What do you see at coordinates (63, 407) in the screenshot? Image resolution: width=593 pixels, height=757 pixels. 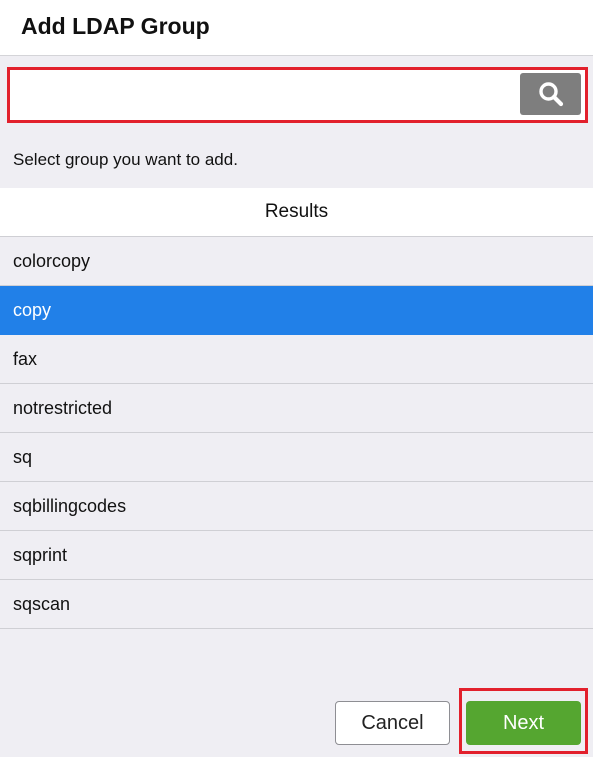 I see `result-item-label: notrestricted` at bounding box center [63, 407].